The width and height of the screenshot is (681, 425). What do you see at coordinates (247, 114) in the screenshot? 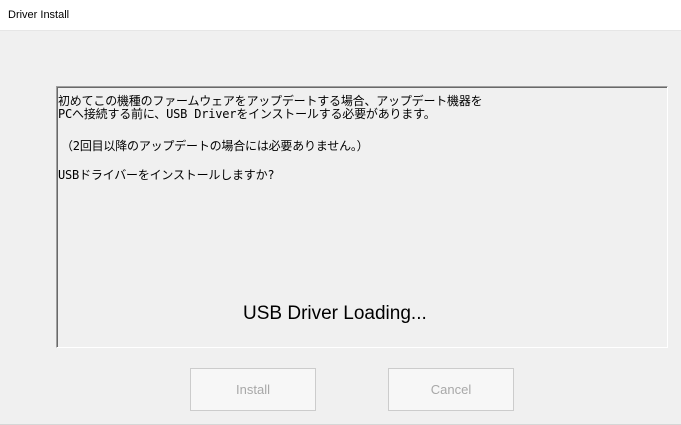
I see `message-line-2: PCへ接続する前に、USB Driverをインストールする必要があります。` at bounding box center [247, 114].